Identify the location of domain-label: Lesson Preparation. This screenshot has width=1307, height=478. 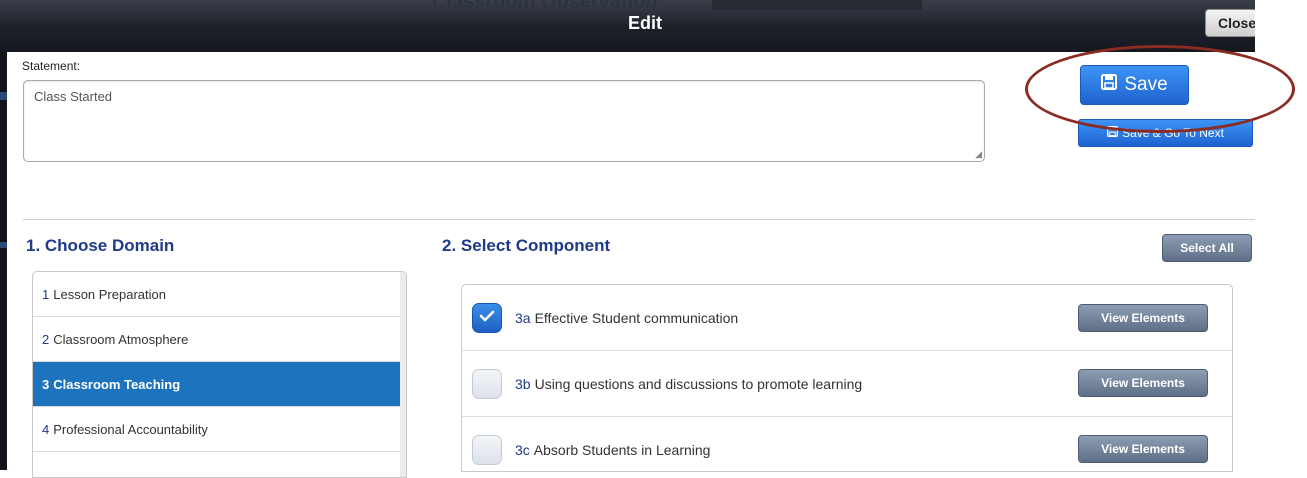
(109, 294).